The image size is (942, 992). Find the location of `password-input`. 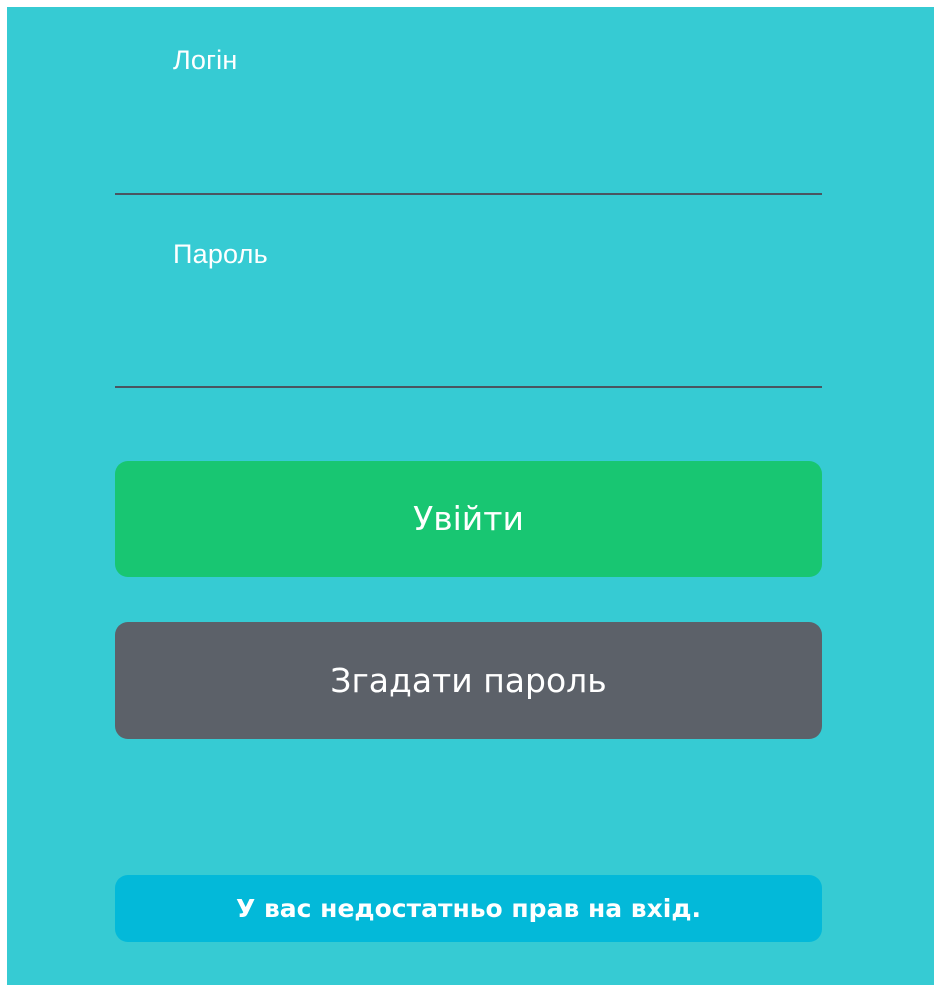

password-input is located at coordinates (468, 353).